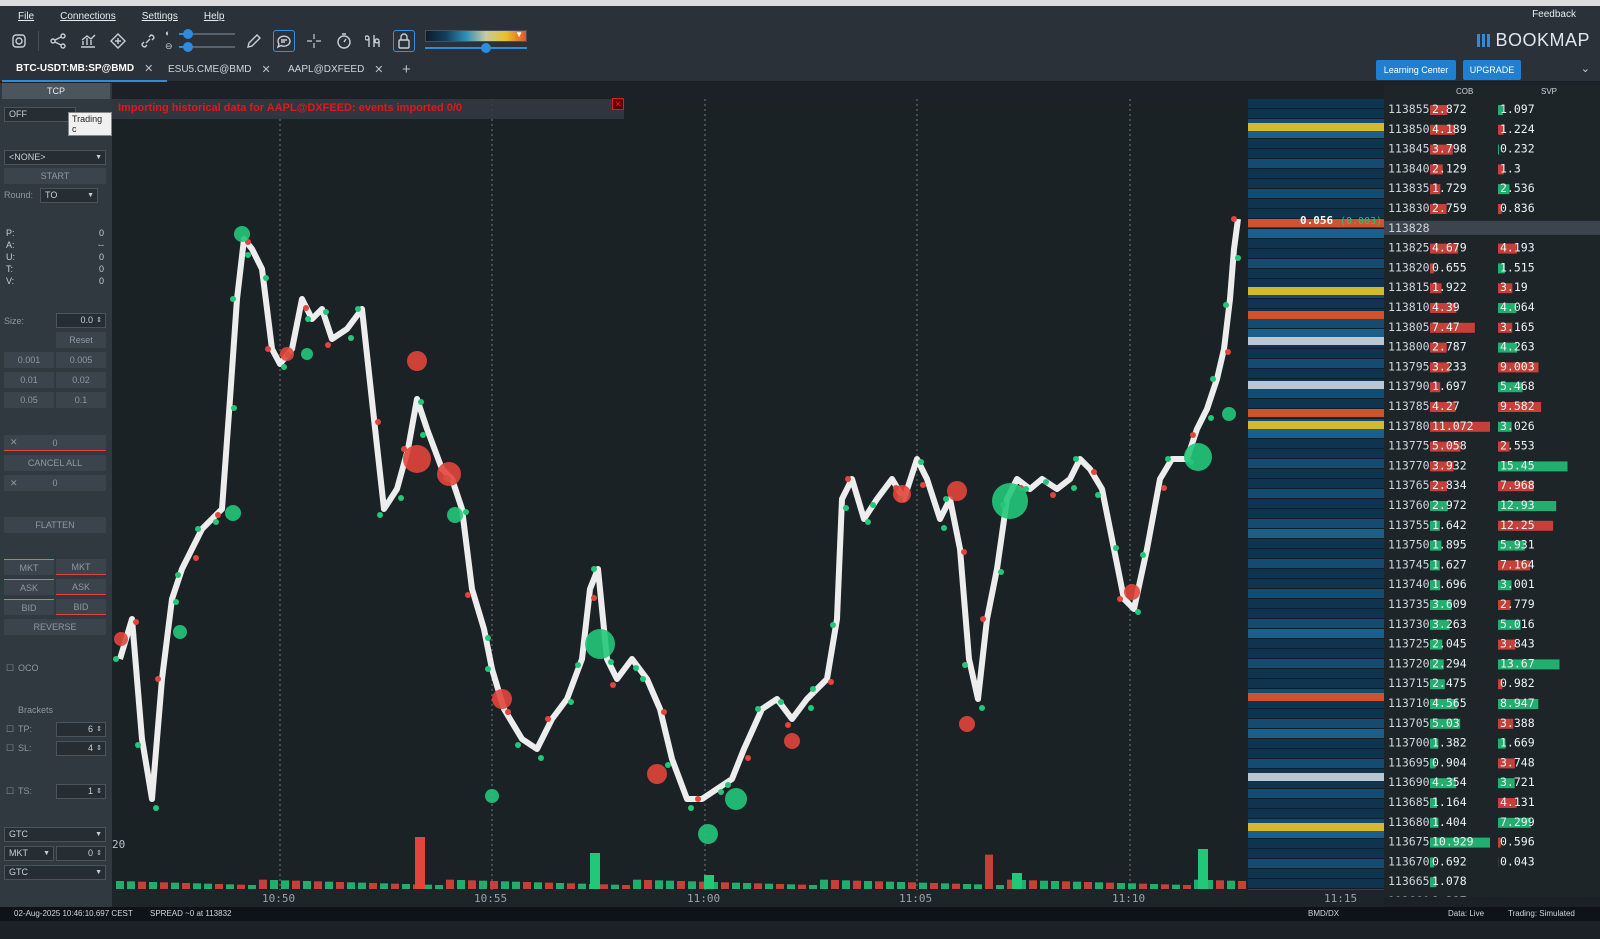 The image size is (1600, 939). Describe the element at coordinates (55, 834) in the screenshot. I see `tif-select: GTC ▼` at that location.